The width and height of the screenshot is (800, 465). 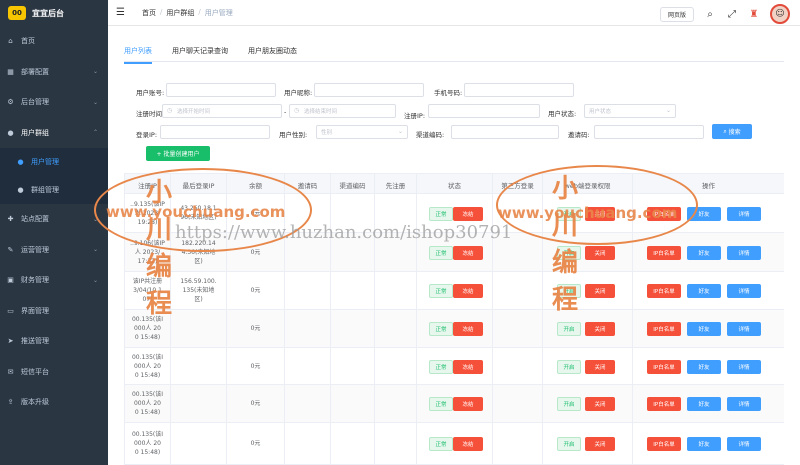 I want to click on sidebar-item-ui: ▭ 界面管理, so click(x=54, y=311).